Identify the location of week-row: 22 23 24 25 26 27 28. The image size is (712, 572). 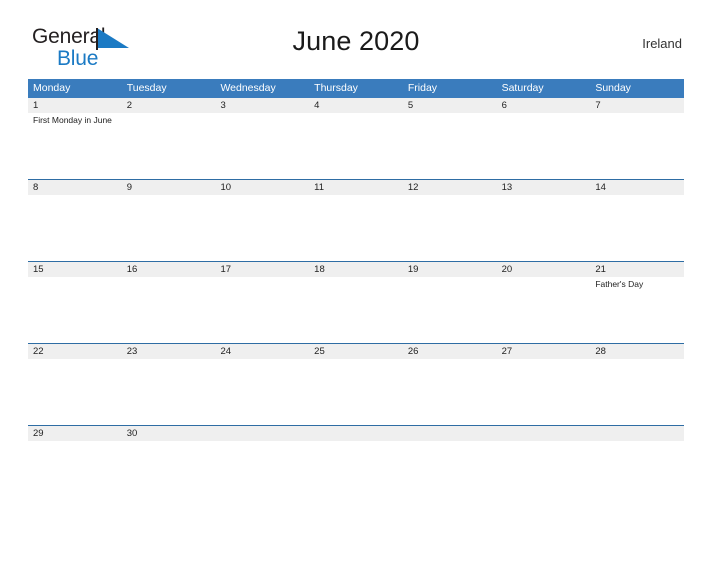
(356, 384).